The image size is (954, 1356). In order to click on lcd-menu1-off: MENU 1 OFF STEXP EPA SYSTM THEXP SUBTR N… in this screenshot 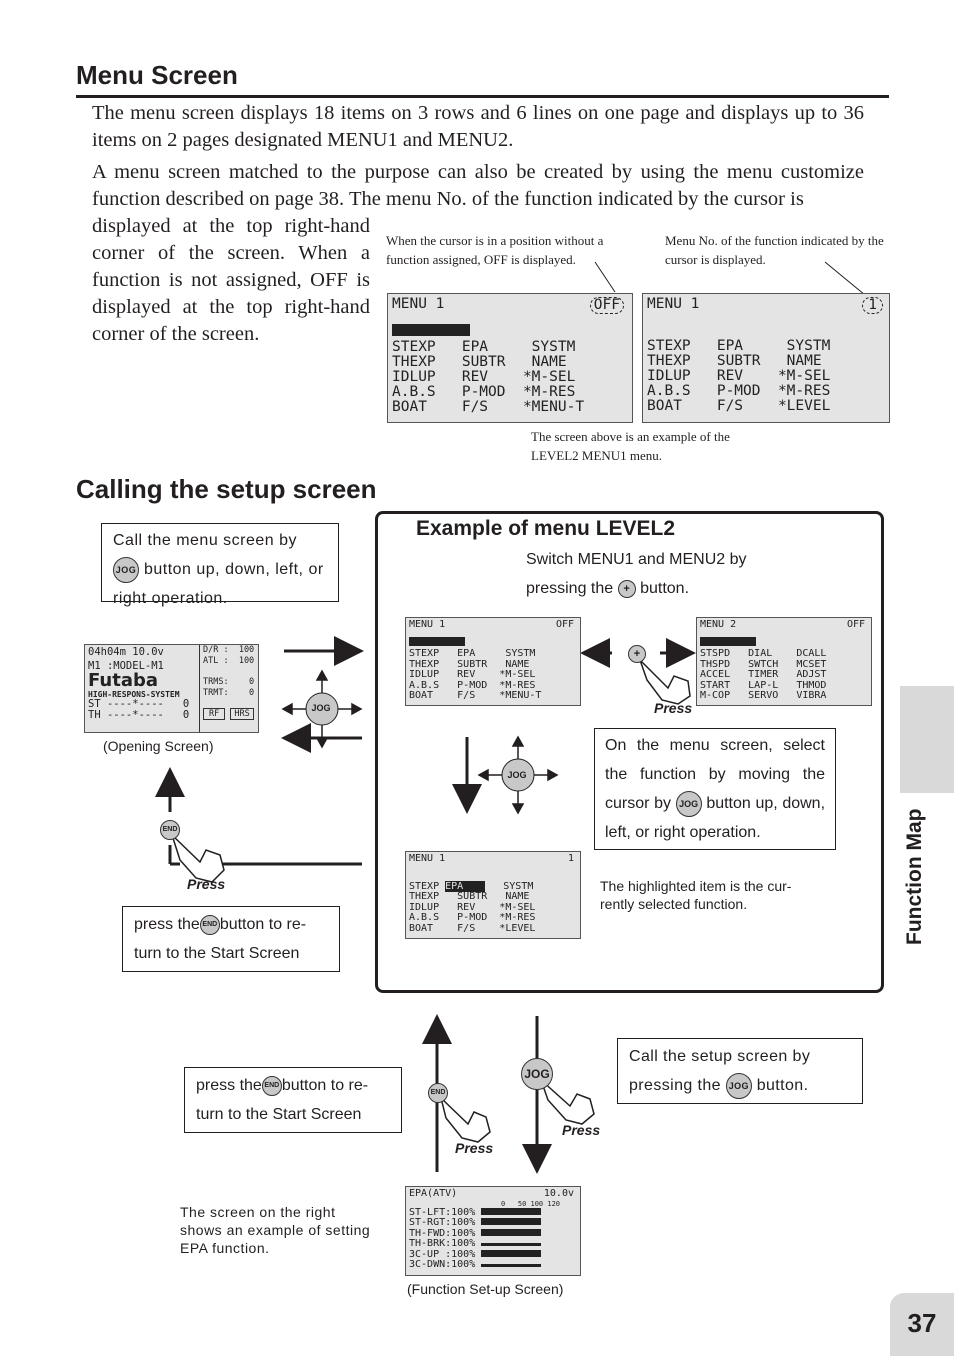, I will do `click(510, 358)`.